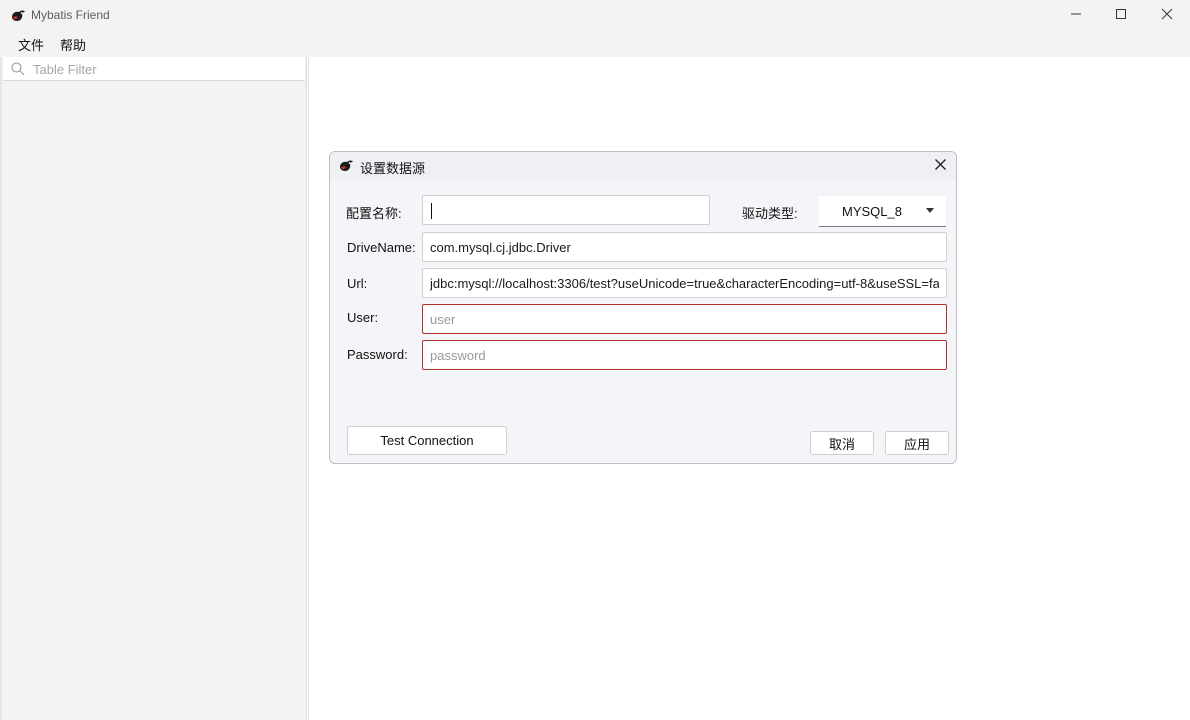  Describe the element at coordinates (566, 210) in the screenshot. I see `config-name-input` at that location.